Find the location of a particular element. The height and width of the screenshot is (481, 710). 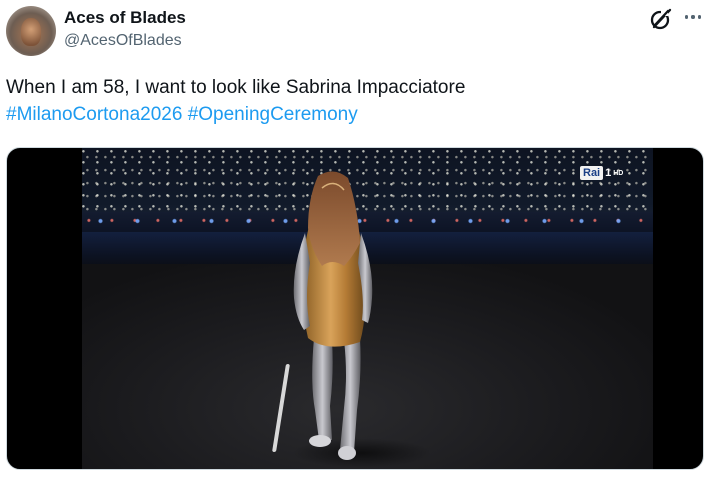

tweet-hashtags: #MilanoCortona2026 #OpeningCeremony is located at coordinates (351, 114).